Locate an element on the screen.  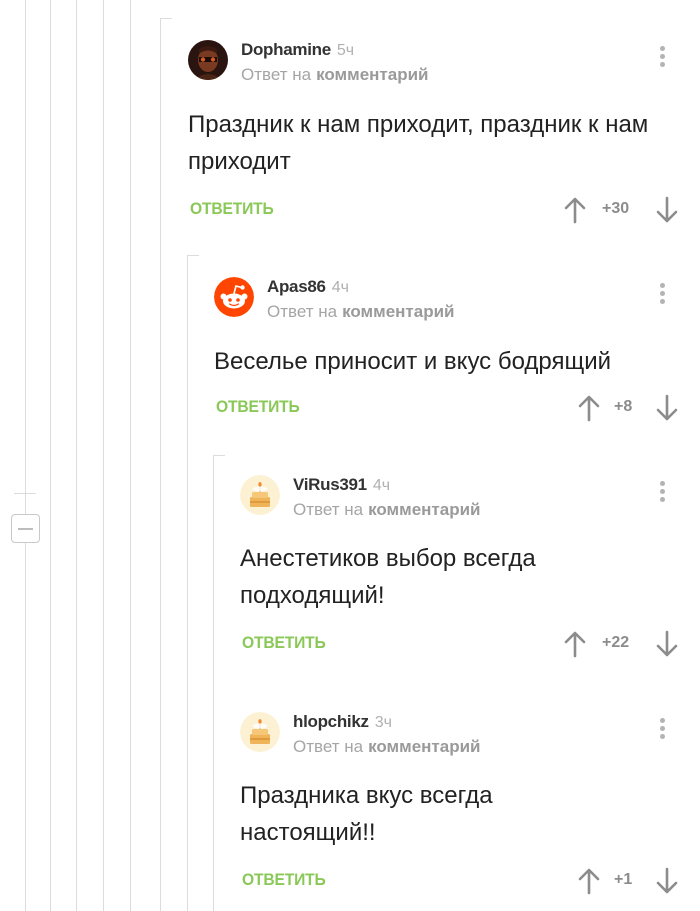
comment-author-line: ViRus391 4ч is located at coordinates (341, 485).